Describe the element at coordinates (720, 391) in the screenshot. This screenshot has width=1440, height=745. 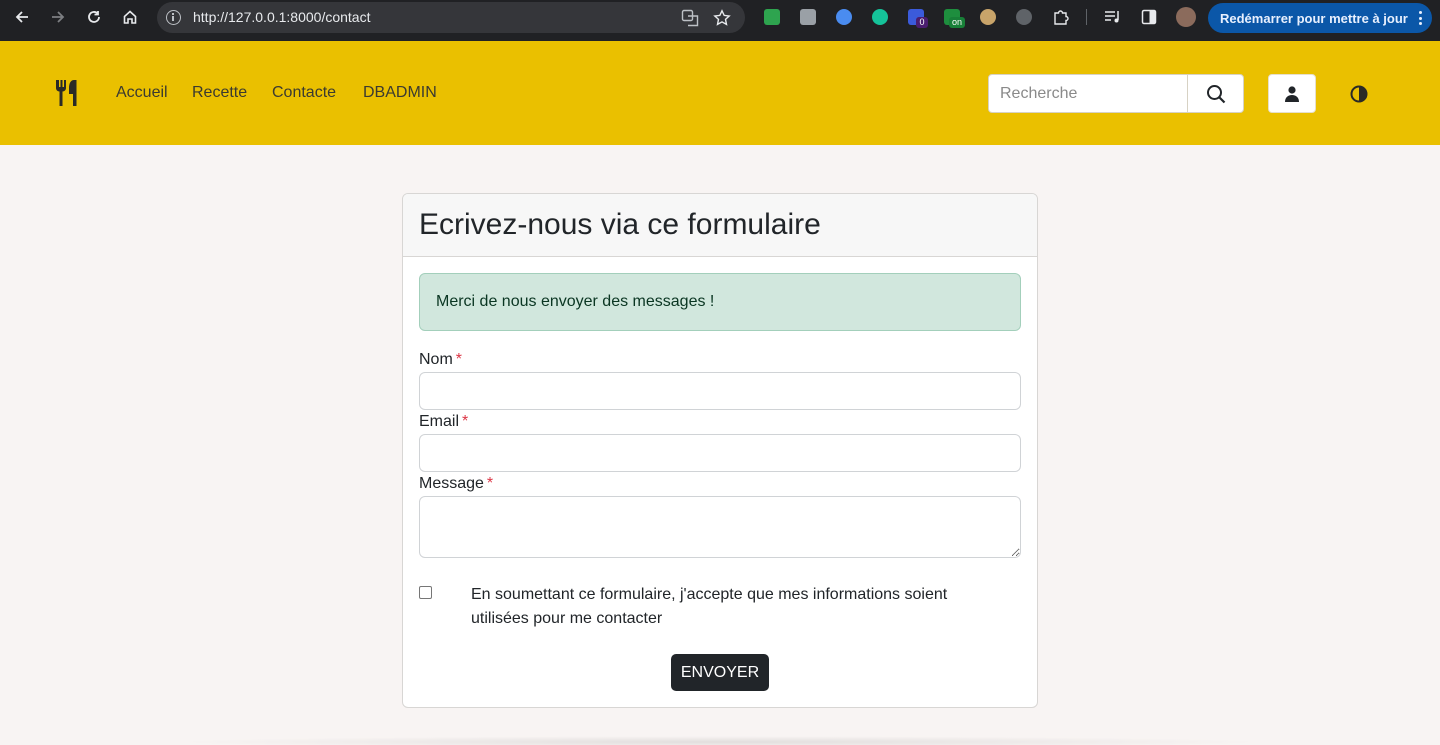
I see `name-field` at that location.